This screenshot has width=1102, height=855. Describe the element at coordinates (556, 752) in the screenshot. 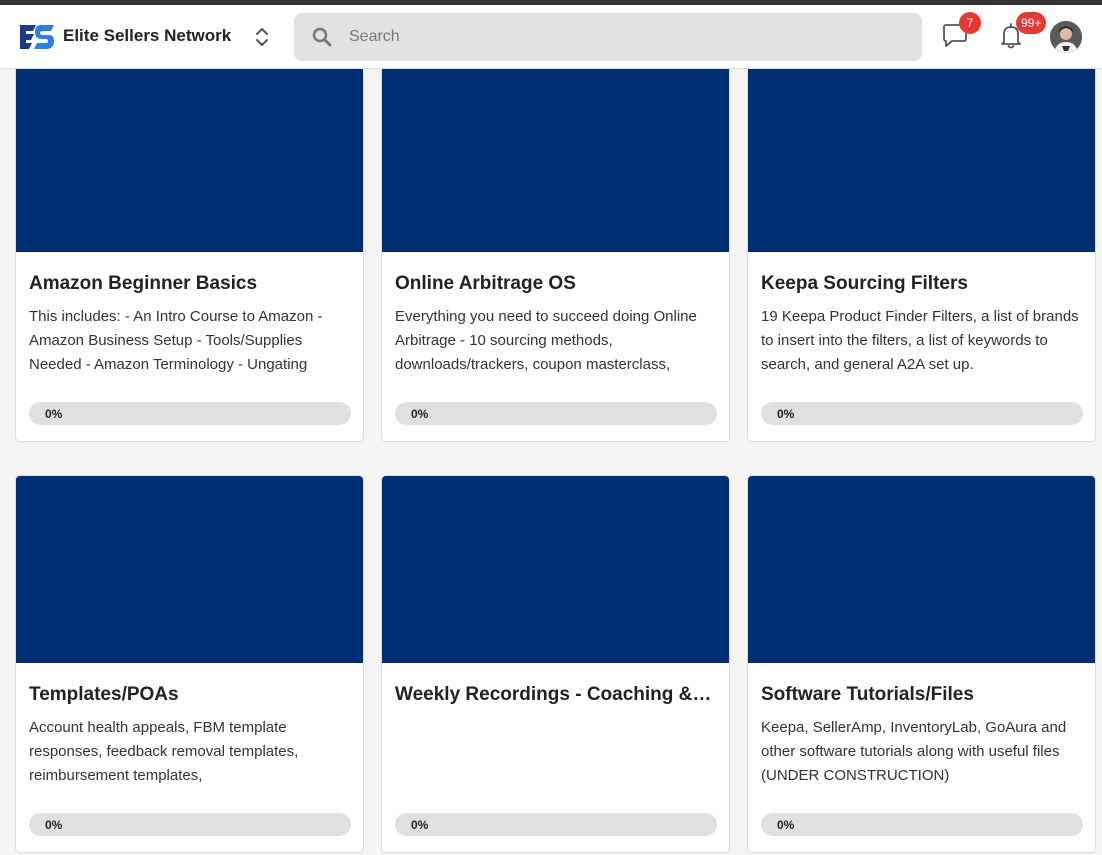

I see `course-description` at that location.